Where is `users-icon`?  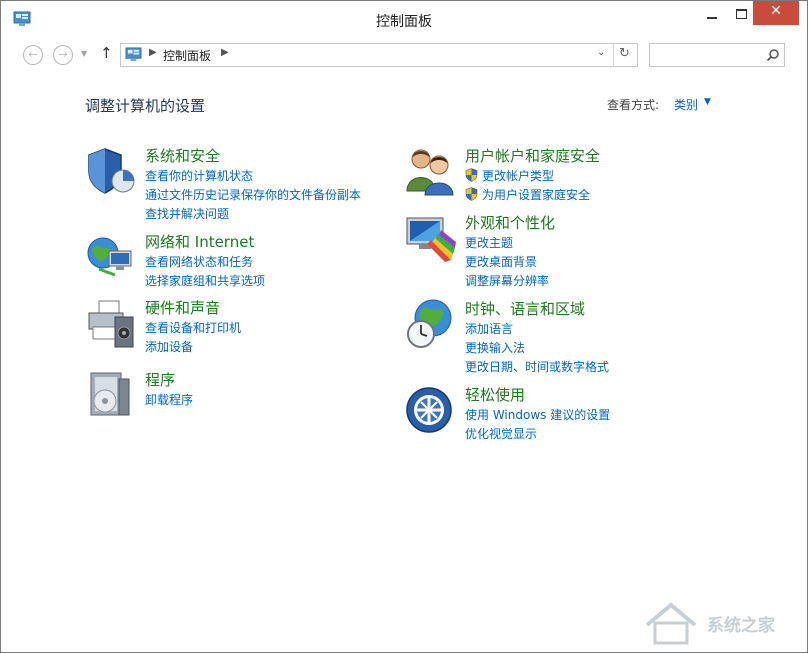
users-icon is located at coordinates (431, 171).